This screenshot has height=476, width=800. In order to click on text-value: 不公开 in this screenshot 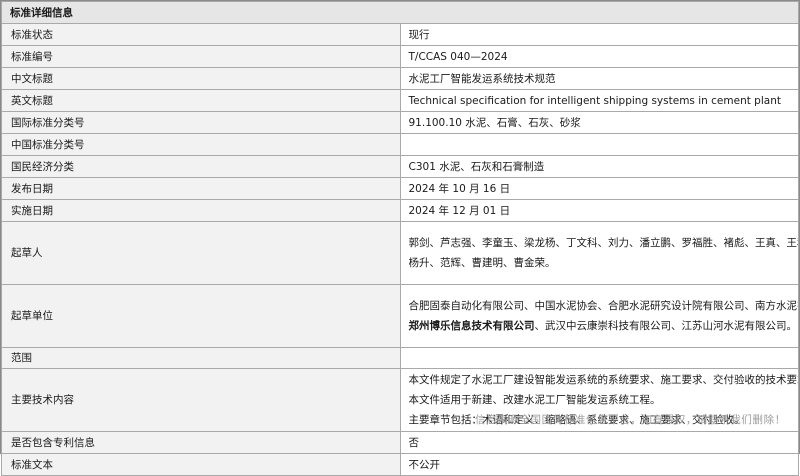, I will do `click(599, 464)`.